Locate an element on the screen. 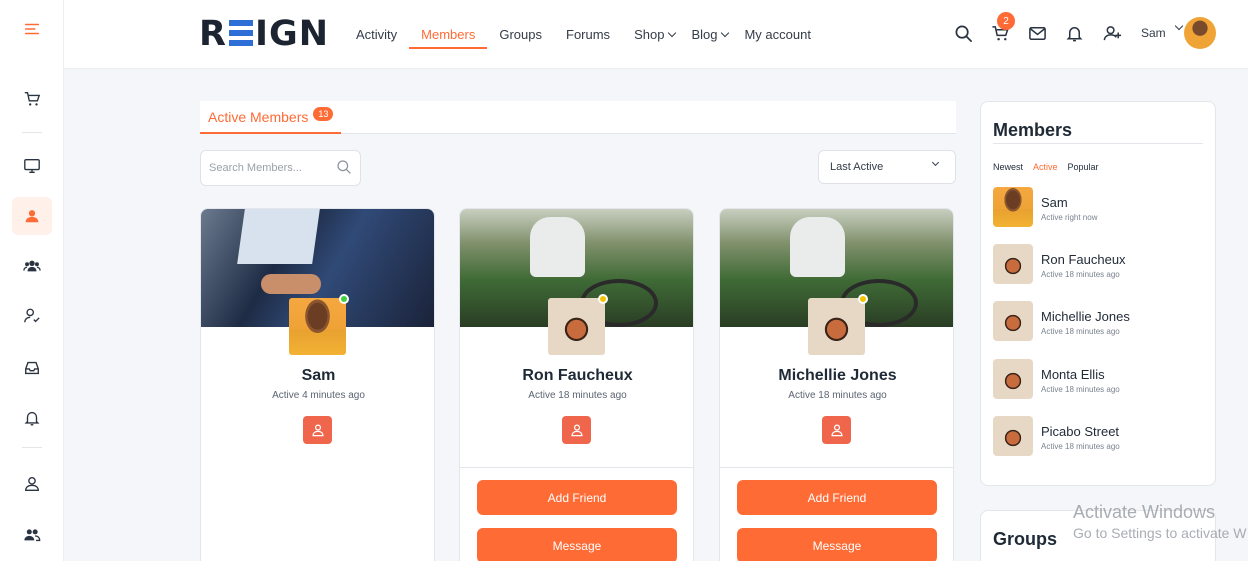  sort-selected-value: Last Active is located at coordinates (857, 167).